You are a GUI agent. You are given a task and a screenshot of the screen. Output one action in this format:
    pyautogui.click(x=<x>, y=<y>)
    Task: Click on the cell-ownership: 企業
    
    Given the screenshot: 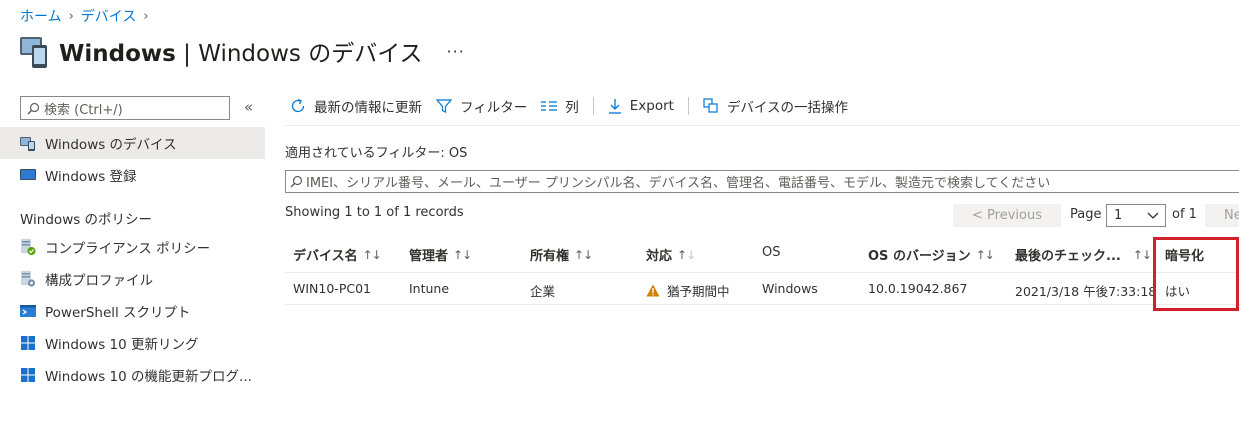 What is the action you would take?
    pyautogui.click(x=543, y=291)
    